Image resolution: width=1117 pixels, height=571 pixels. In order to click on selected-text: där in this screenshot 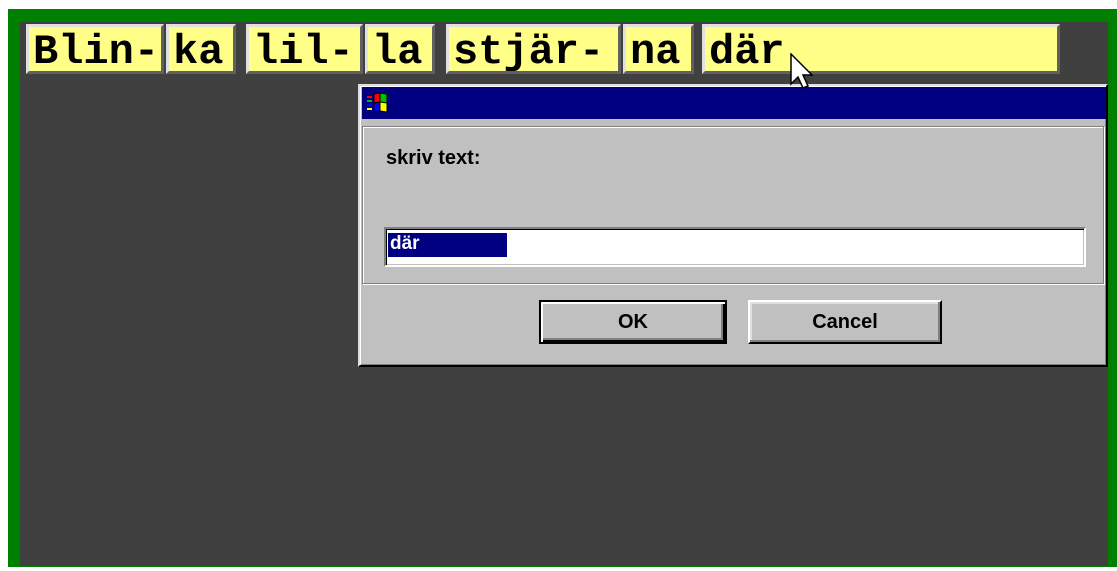, I will do `click(447, 245)`.